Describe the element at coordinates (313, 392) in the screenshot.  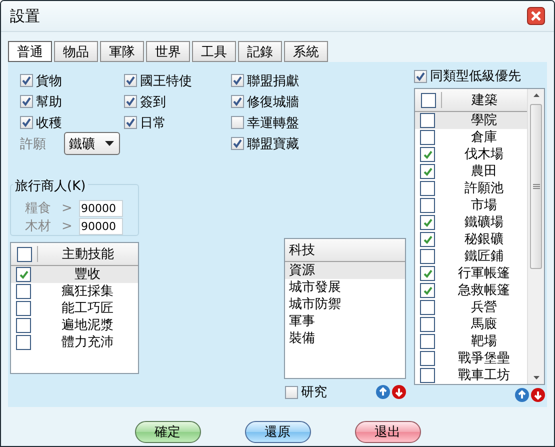
I see `checkbox-label: 研究` at that location.